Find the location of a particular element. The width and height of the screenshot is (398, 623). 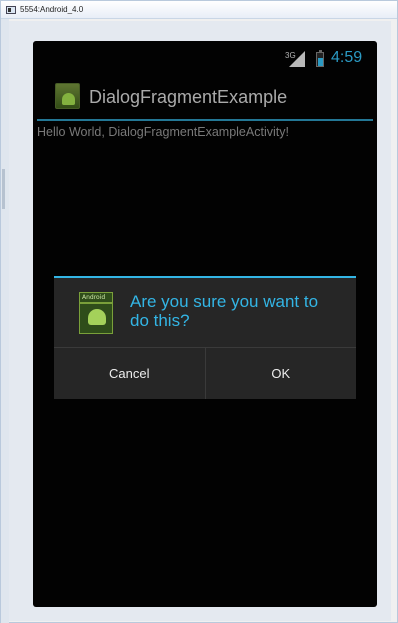

android-robot-icon is located at coordinates (97, 317).